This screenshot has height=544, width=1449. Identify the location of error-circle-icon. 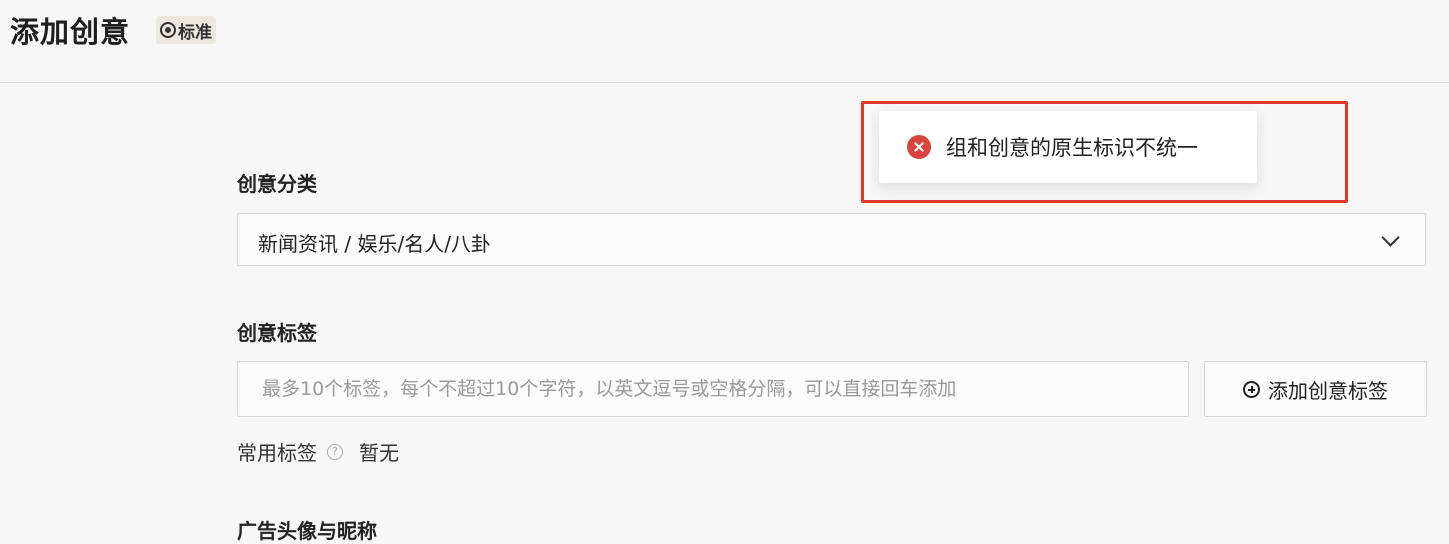
(919, 147).